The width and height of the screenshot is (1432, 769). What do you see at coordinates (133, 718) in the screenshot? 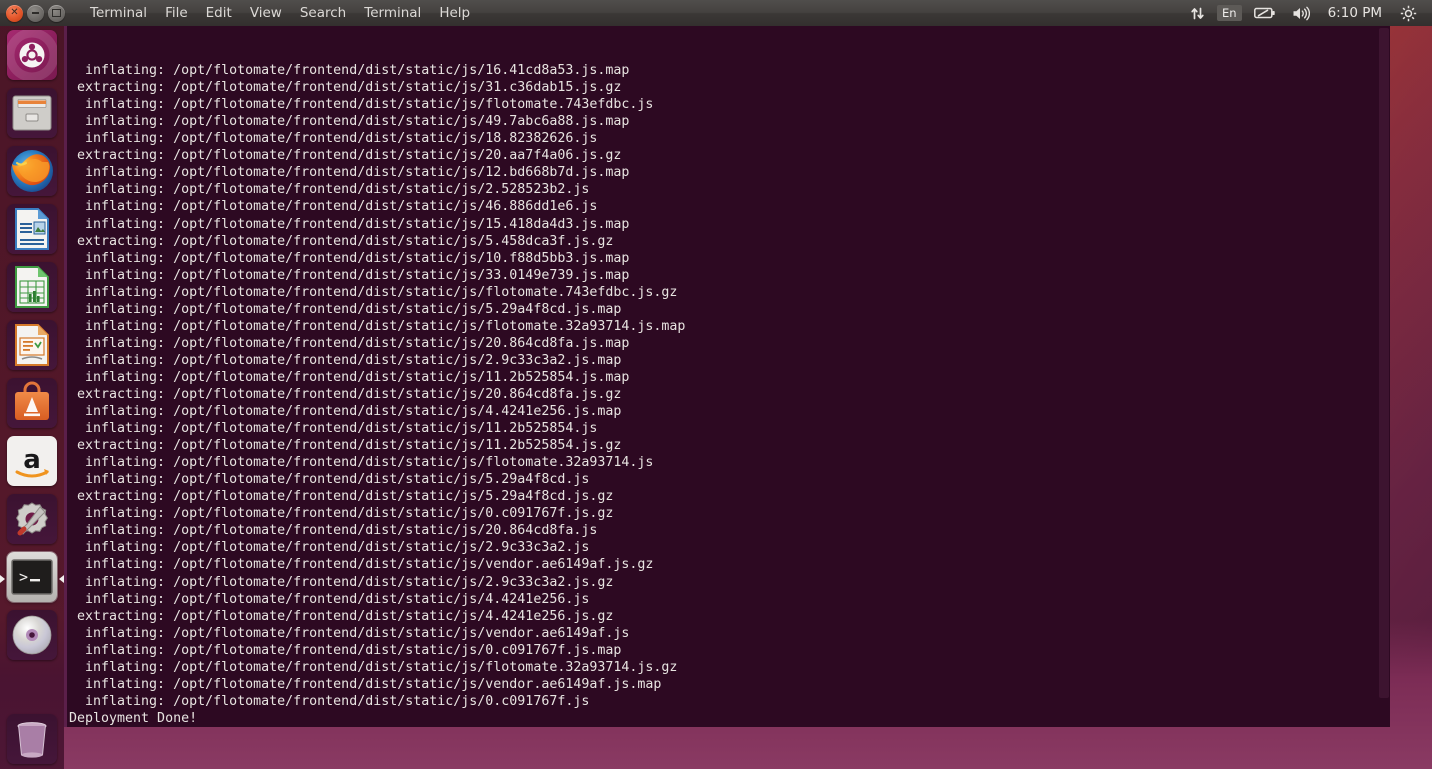
I see `terminal-line: Deployment Done!` at bounding box center [133, 718].